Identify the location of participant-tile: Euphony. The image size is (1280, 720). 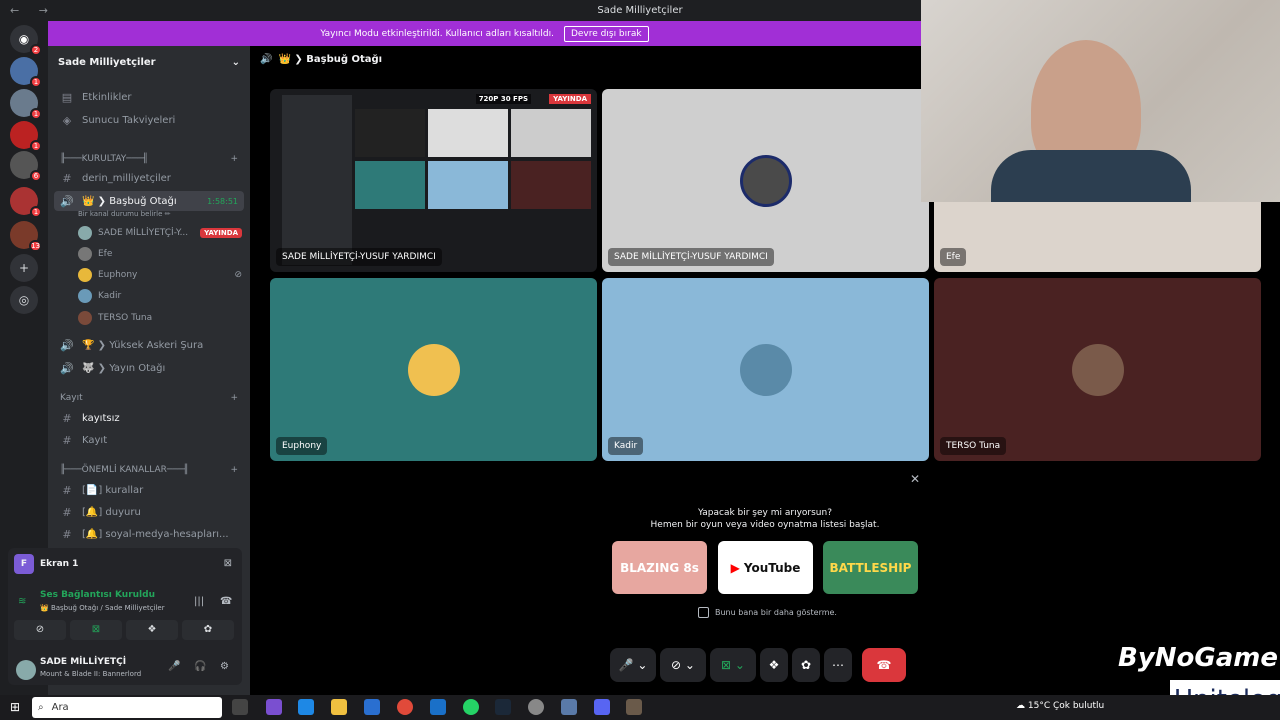
(433, 369).